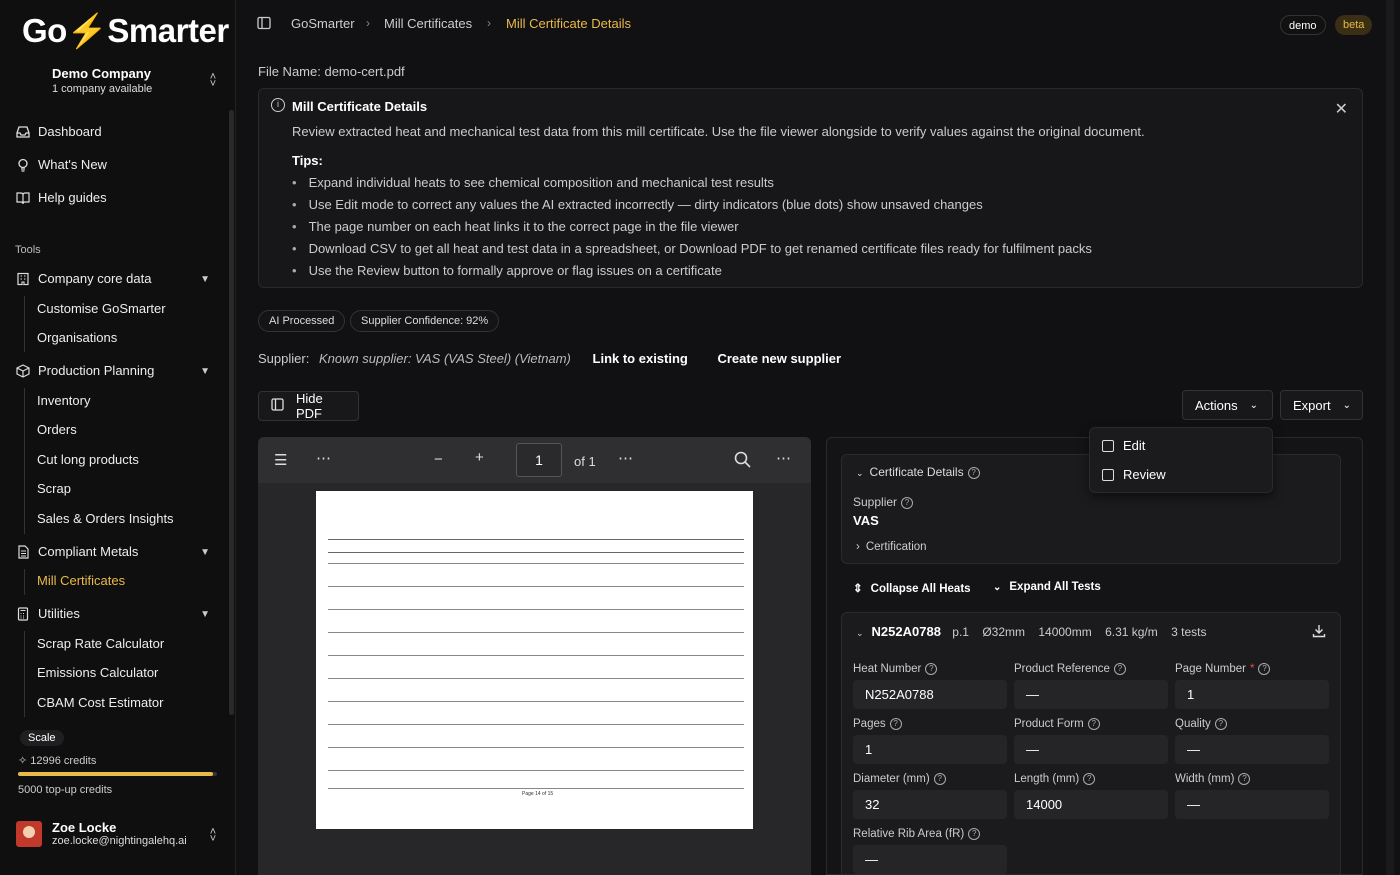 The height and width of the screenshot is (875, 1400). What do you see at coordinates (891, 547) in the screenshot?
I see `certification-toggle: › Certification` at bounding box center [891, 547].